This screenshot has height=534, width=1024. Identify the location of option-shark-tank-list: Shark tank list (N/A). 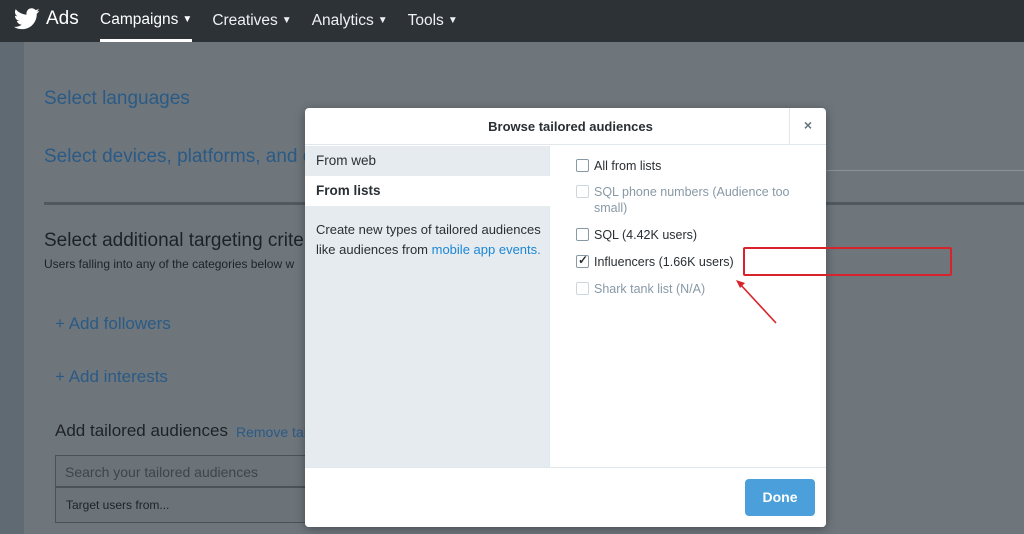
(640, 289).